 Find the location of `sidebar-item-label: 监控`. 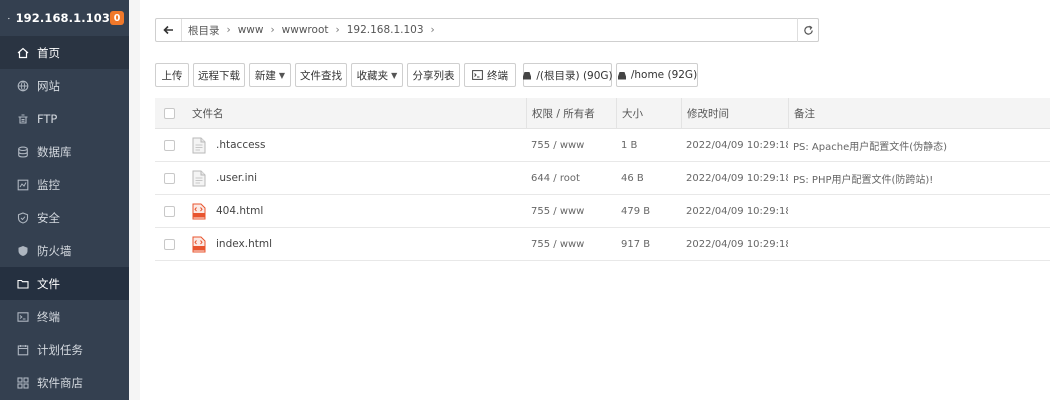

sidebar-item-label: 监控 is located at coordinates (48, 184).